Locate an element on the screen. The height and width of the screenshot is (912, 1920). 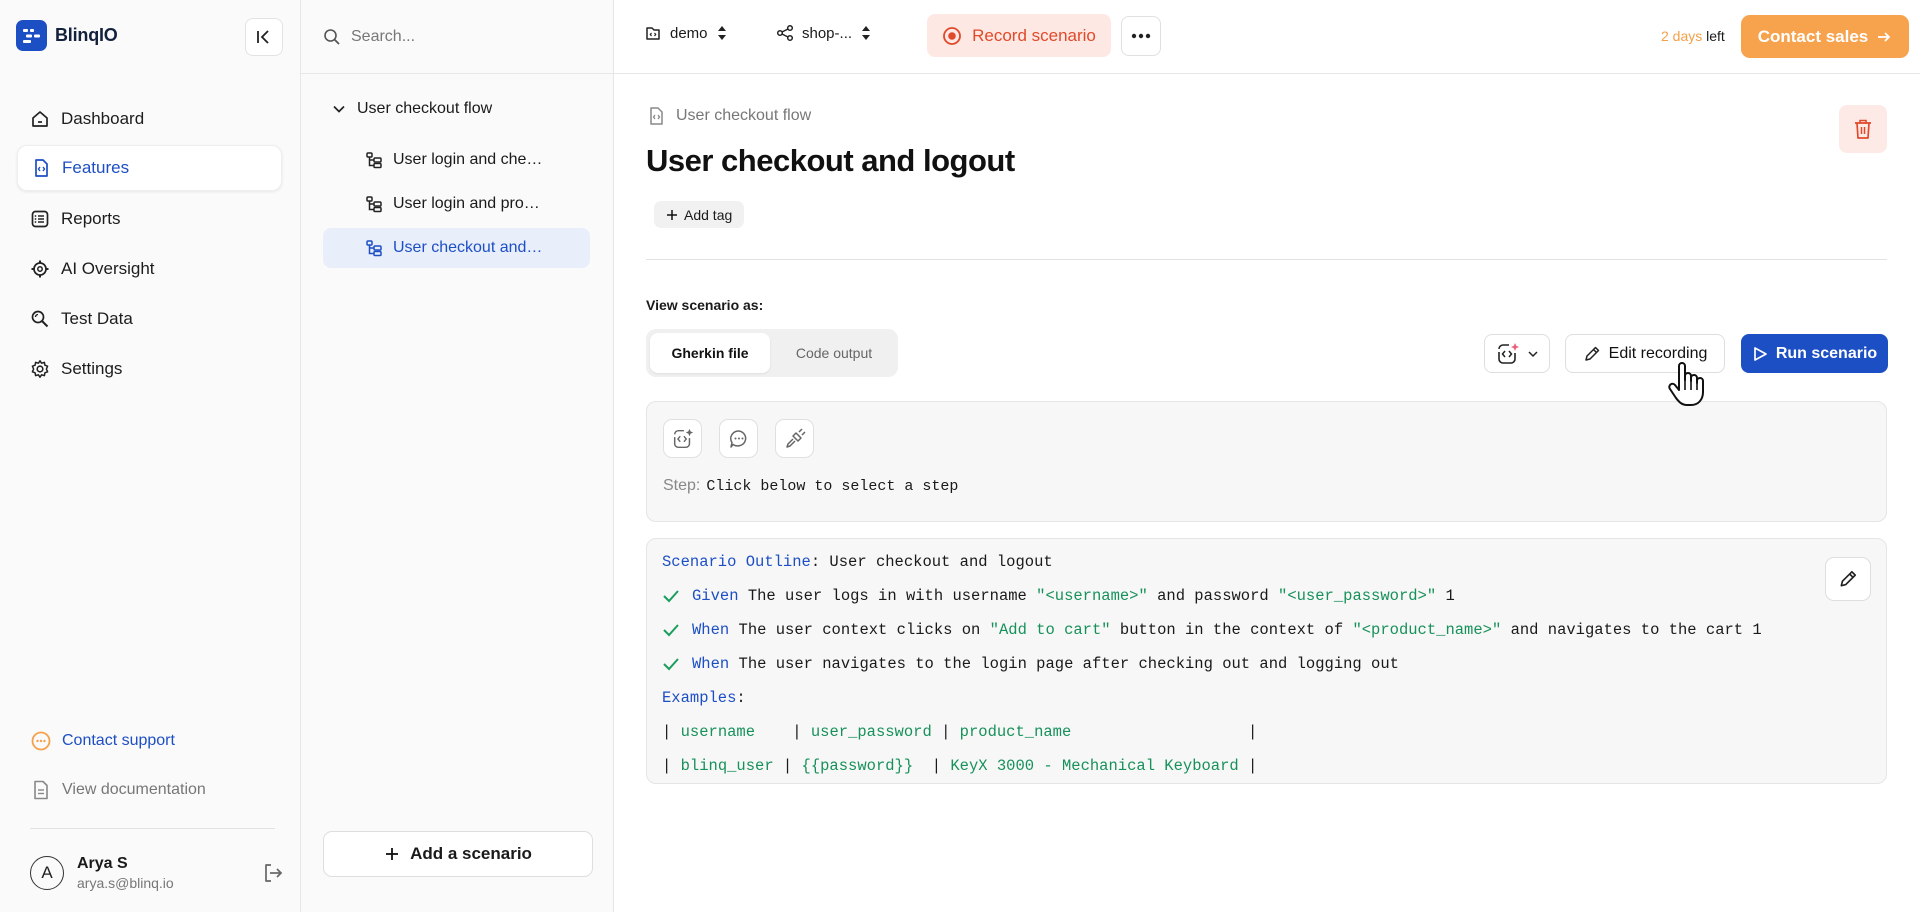
brand-name: BlinqIO is located at coordinates (86, 35).